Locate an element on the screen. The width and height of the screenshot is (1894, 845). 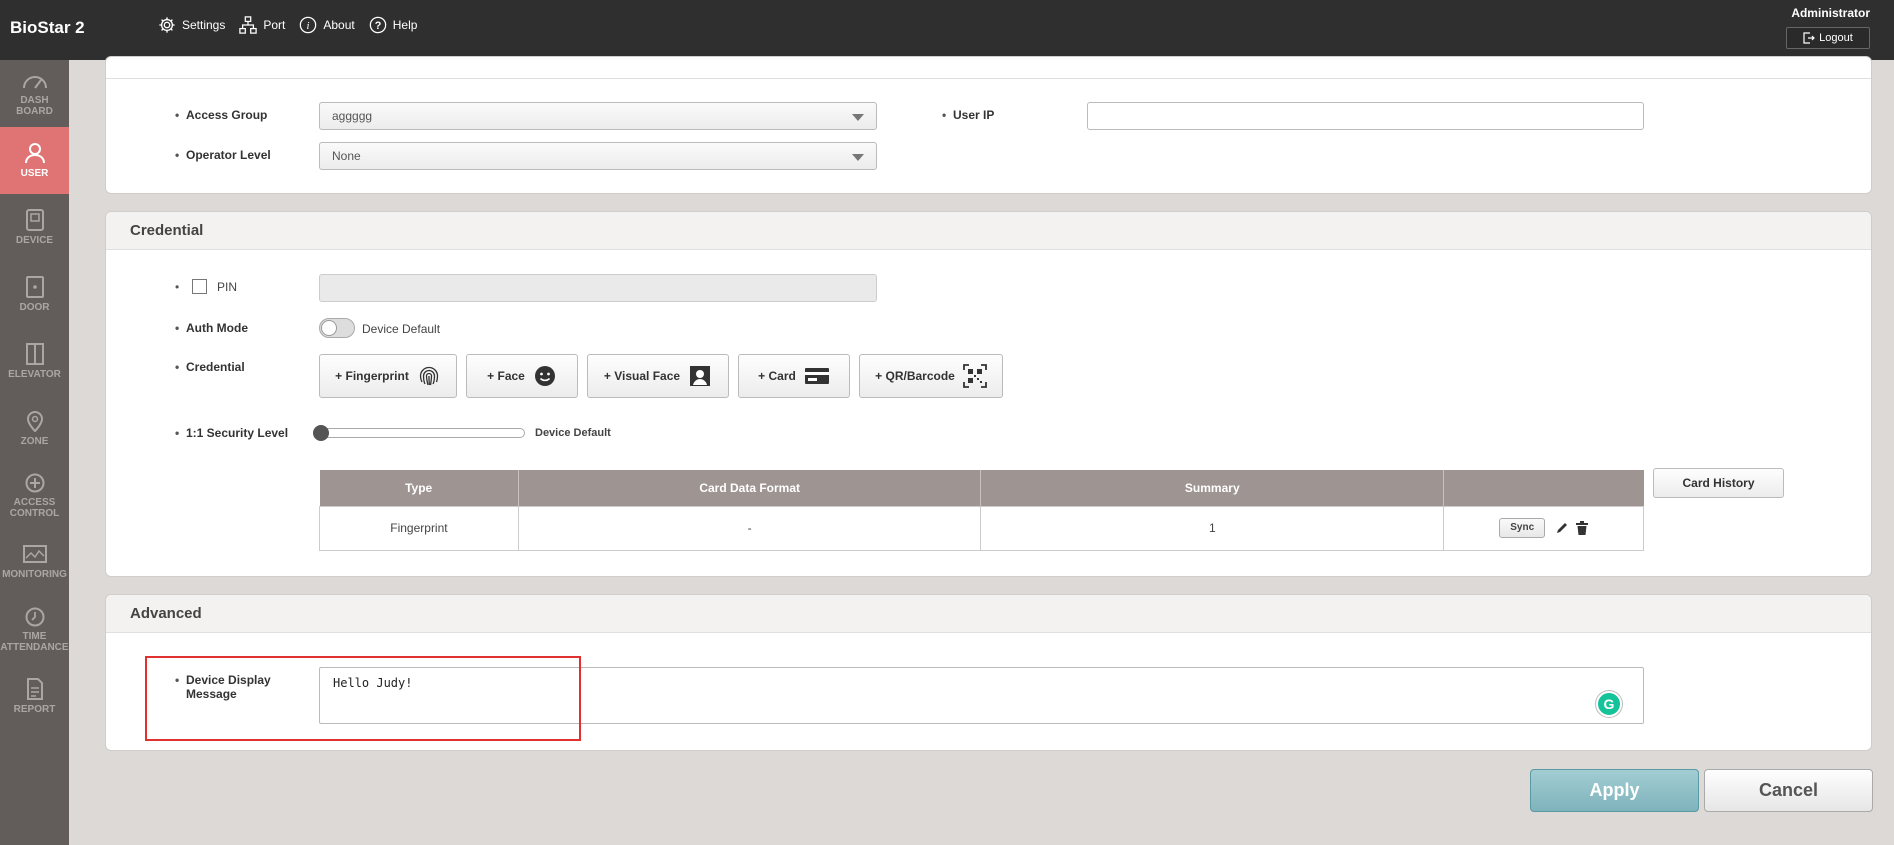
add-visual-face-button: + Visual Face is located at coordinates (658, 376).